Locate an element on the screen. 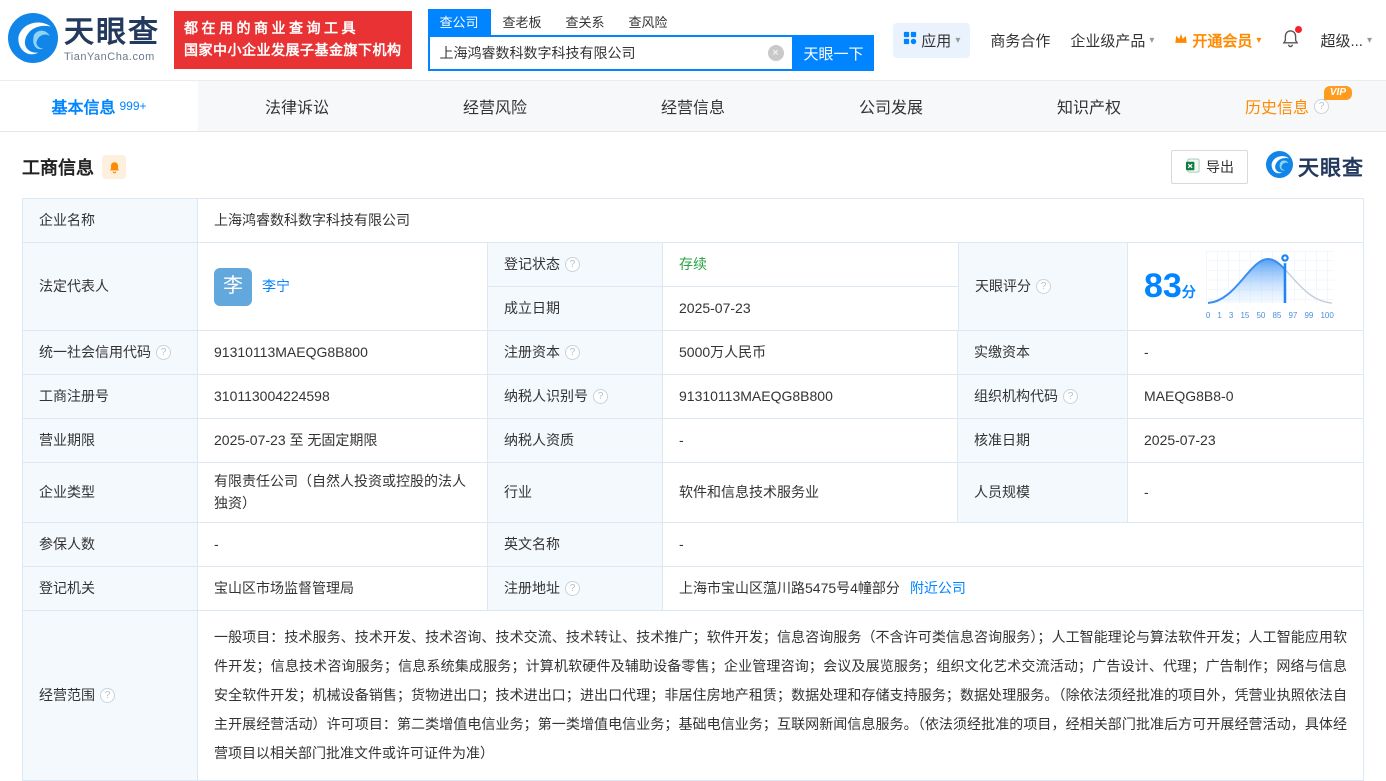 This screenshot has height=781, width=1386. export-button: 导出 is located at coordinates (1209, 167).